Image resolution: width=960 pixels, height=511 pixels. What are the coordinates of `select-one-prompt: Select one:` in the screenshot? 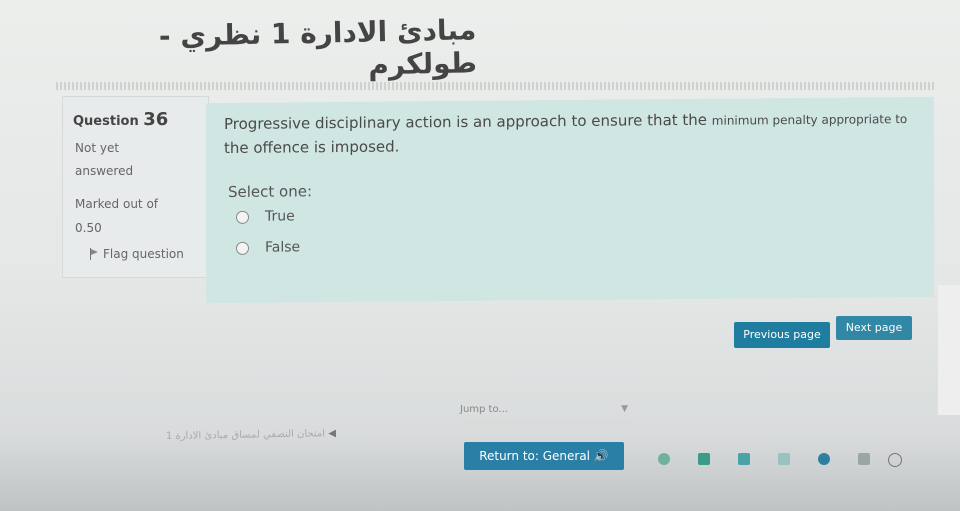 It's located at (270, 191).